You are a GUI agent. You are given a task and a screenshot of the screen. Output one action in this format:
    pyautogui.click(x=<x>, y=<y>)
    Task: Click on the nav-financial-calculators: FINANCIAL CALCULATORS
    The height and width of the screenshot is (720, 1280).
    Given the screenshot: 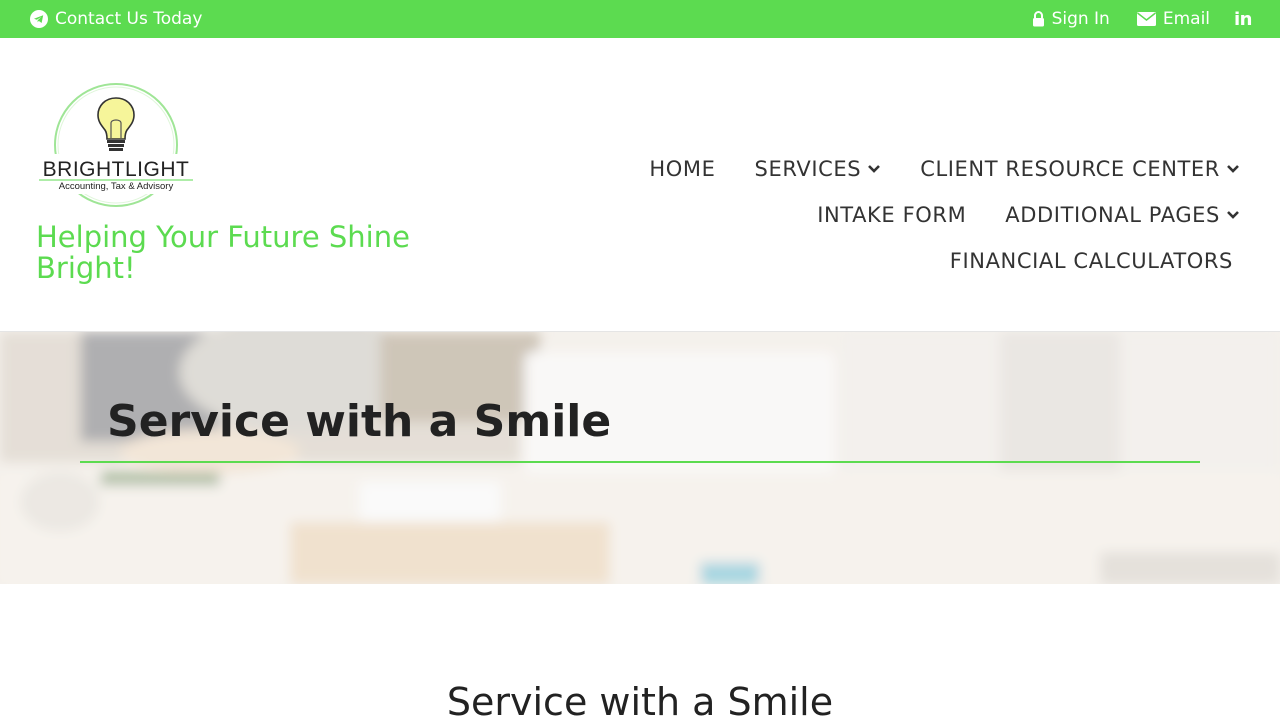 What is the action you would take?
    pyautogui.click(x=1091, y=261)
    